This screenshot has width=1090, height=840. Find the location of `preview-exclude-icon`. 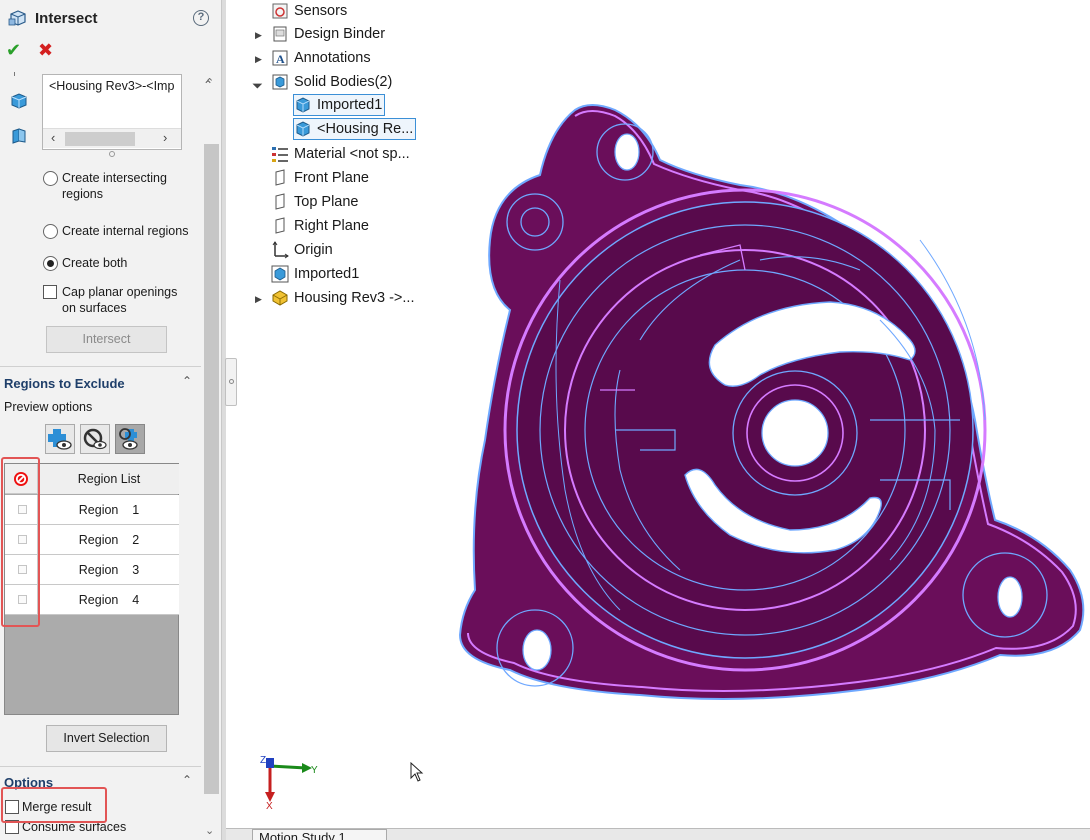

preview-exclude-icon is located at coordinates (95, 439).